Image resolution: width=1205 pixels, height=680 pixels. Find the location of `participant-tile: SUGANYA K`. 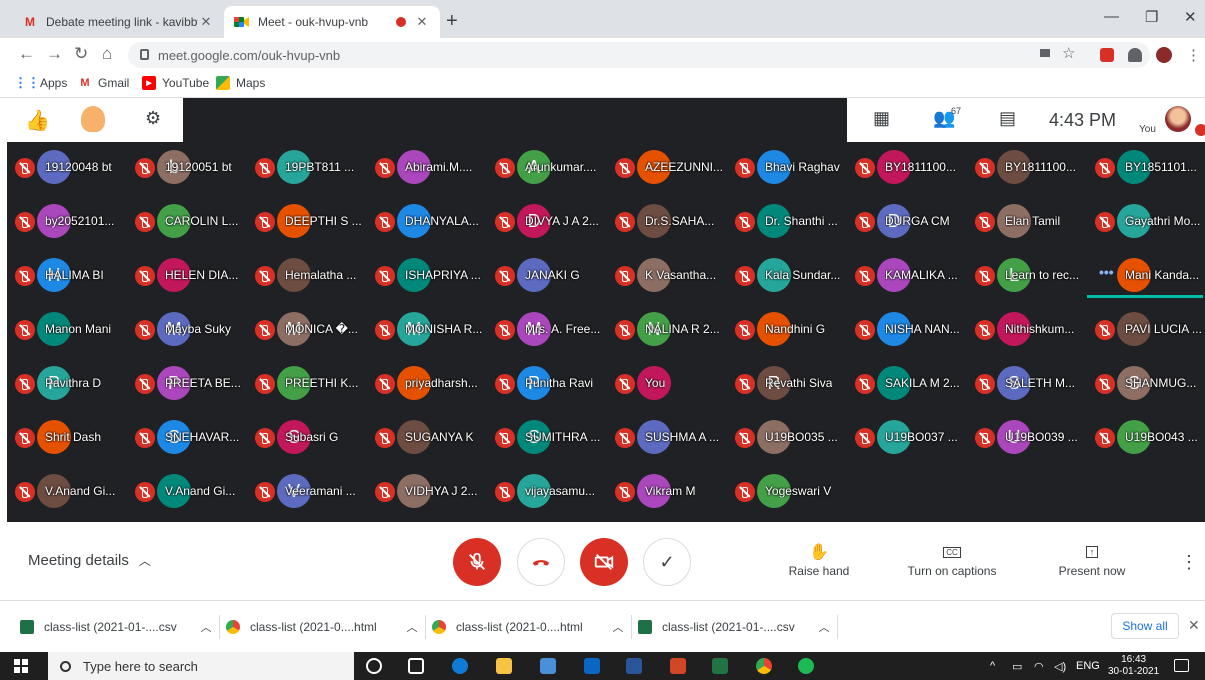

participant-tile: SUGANYA K is located at coordinates (427, 436).